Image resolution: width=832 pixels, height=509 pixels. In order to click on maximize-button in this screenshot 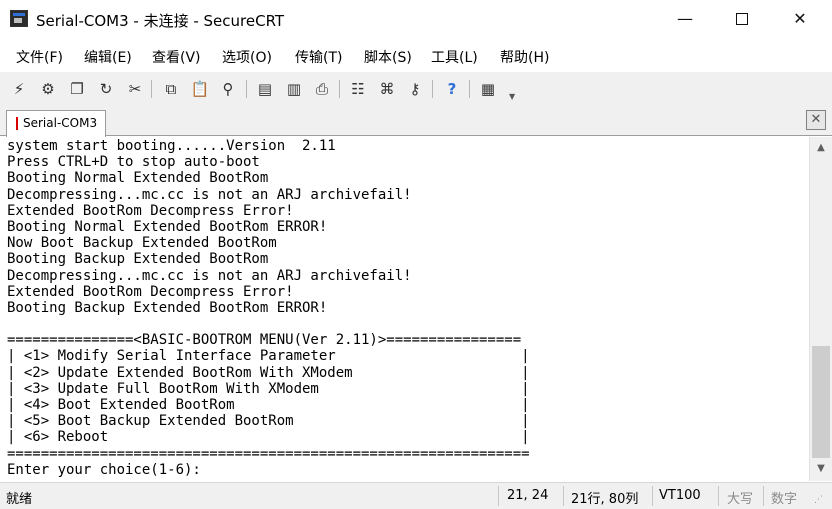, I will do `click(742, 19)`.